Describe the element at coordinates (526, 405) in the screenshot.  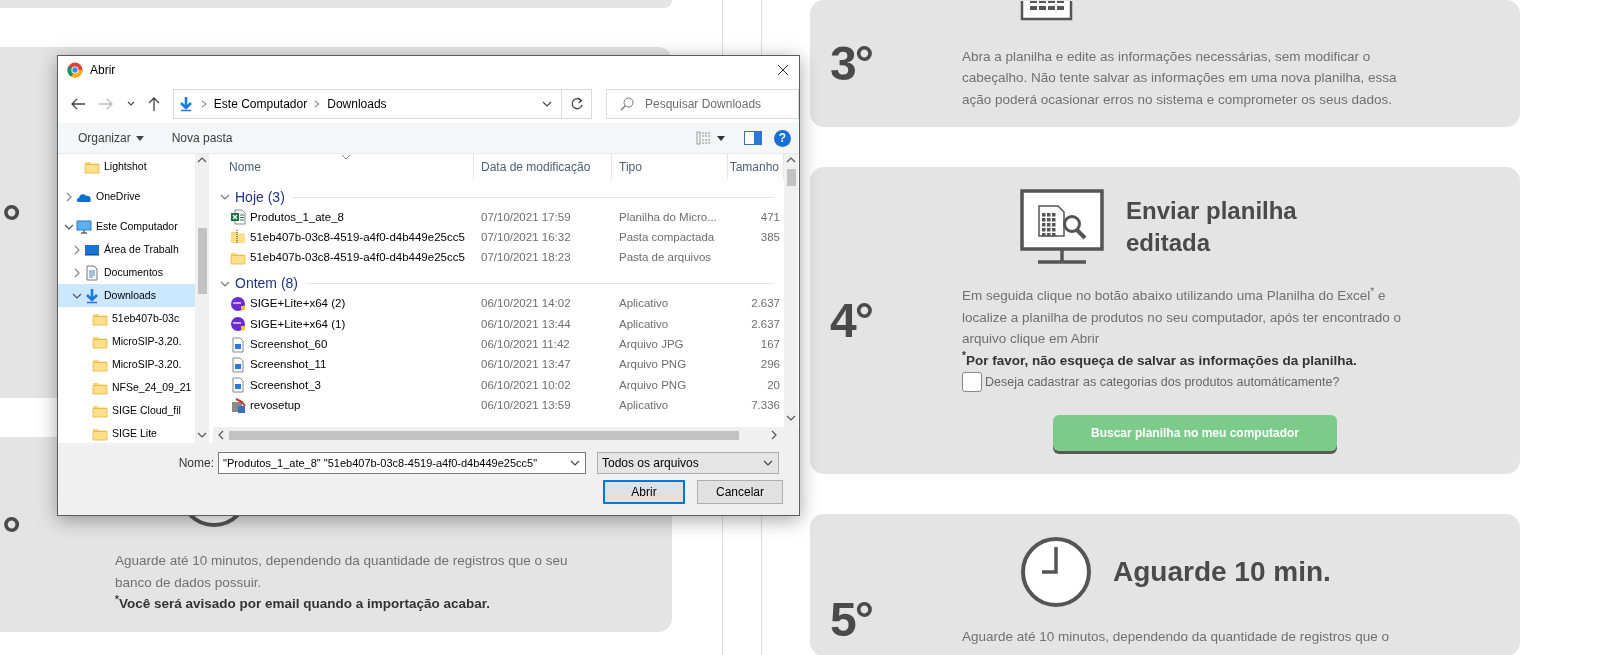
I see `file-date: 06/10/2021 13:59` at that location.